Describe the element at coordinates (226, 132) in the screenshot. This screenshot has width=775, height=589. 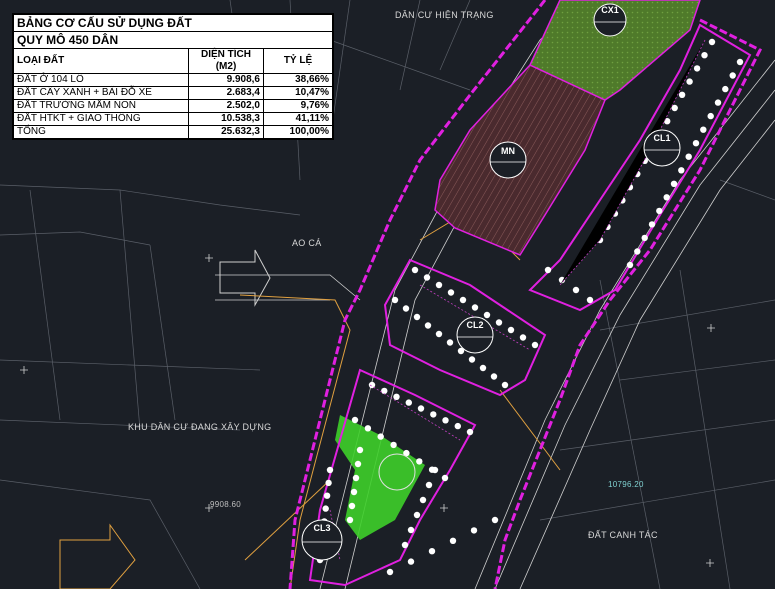
I see `row-area: 25.632,3` at that location.